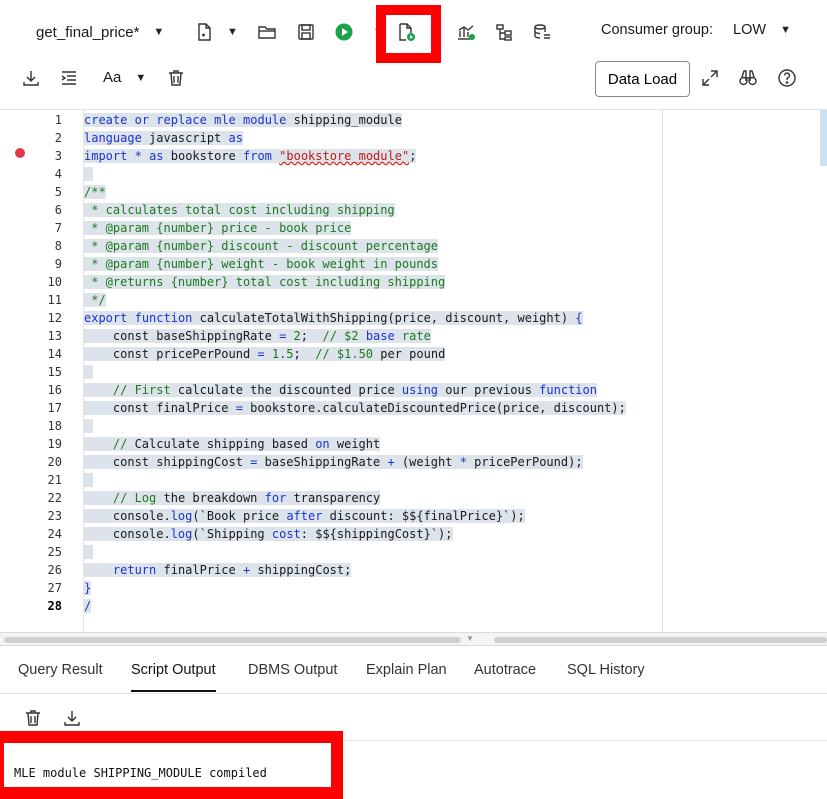 This screenshot has height=799, width=827. Describe the element at coordinates (54, 408) in the screenshot. I see `line-number: 17` at that location.